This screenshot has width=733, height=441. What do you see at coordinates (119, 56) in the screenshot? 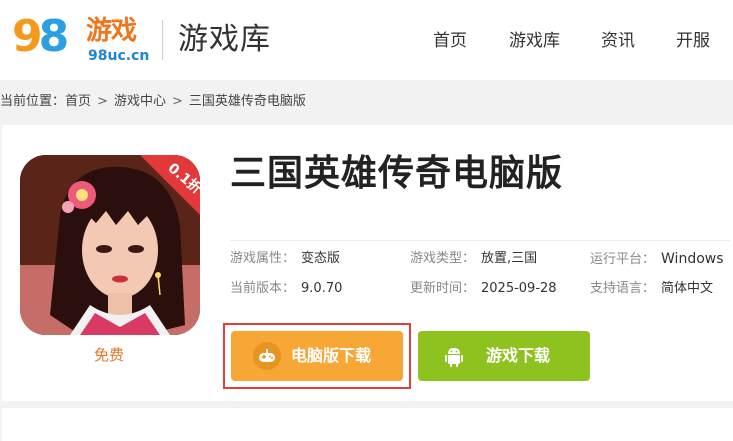
I see `logo-url-text: 98uc.cn` at bounding box center [119, 56].